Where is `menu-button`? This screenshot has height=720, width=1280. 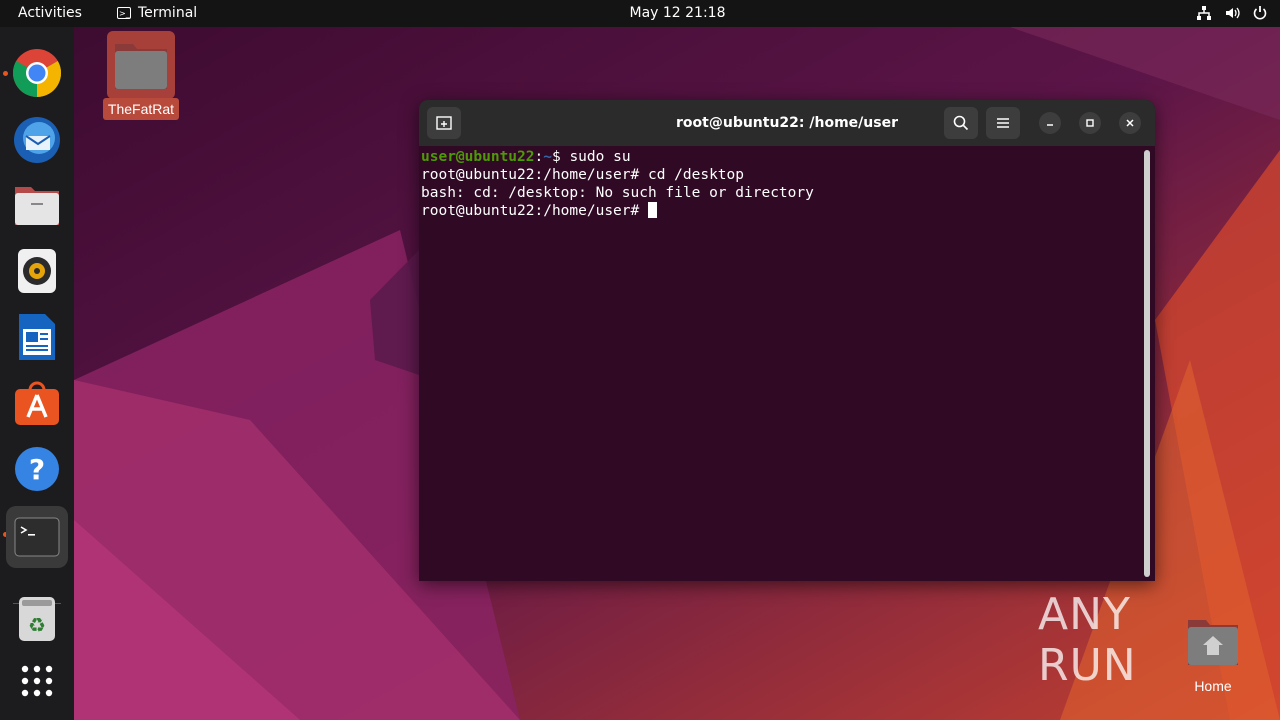 menu-button is located at coordinates (1003, 123).